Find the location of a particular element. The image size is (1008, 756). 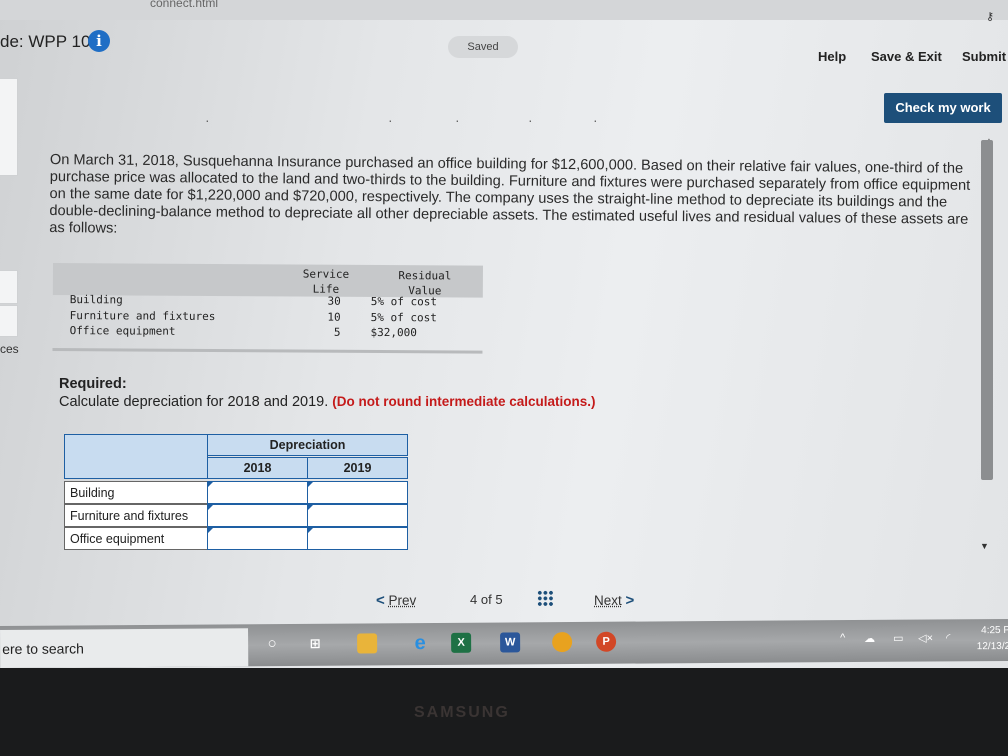

word-icon: W is located at coordinates (510, 642).